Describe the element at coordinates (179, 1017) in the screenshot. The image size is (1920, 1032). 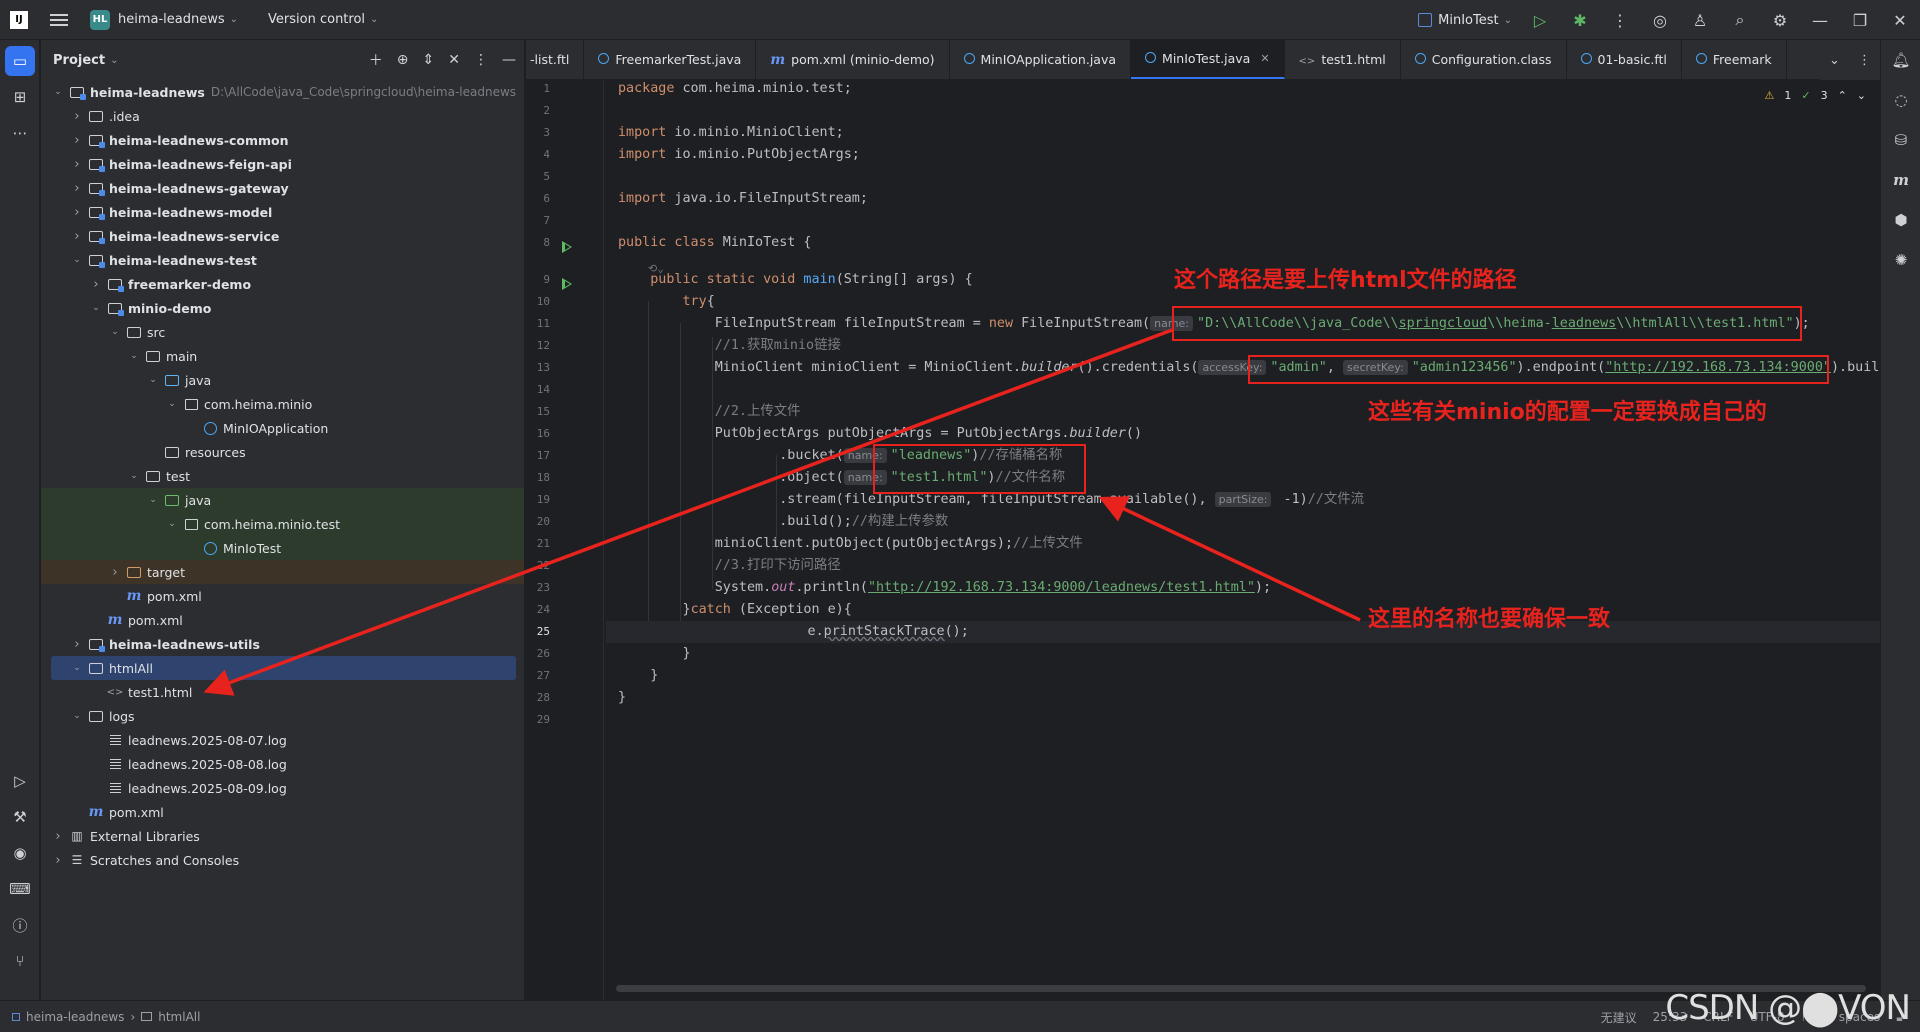
I see `breadcrumb-folder: htmlAll` at that location.